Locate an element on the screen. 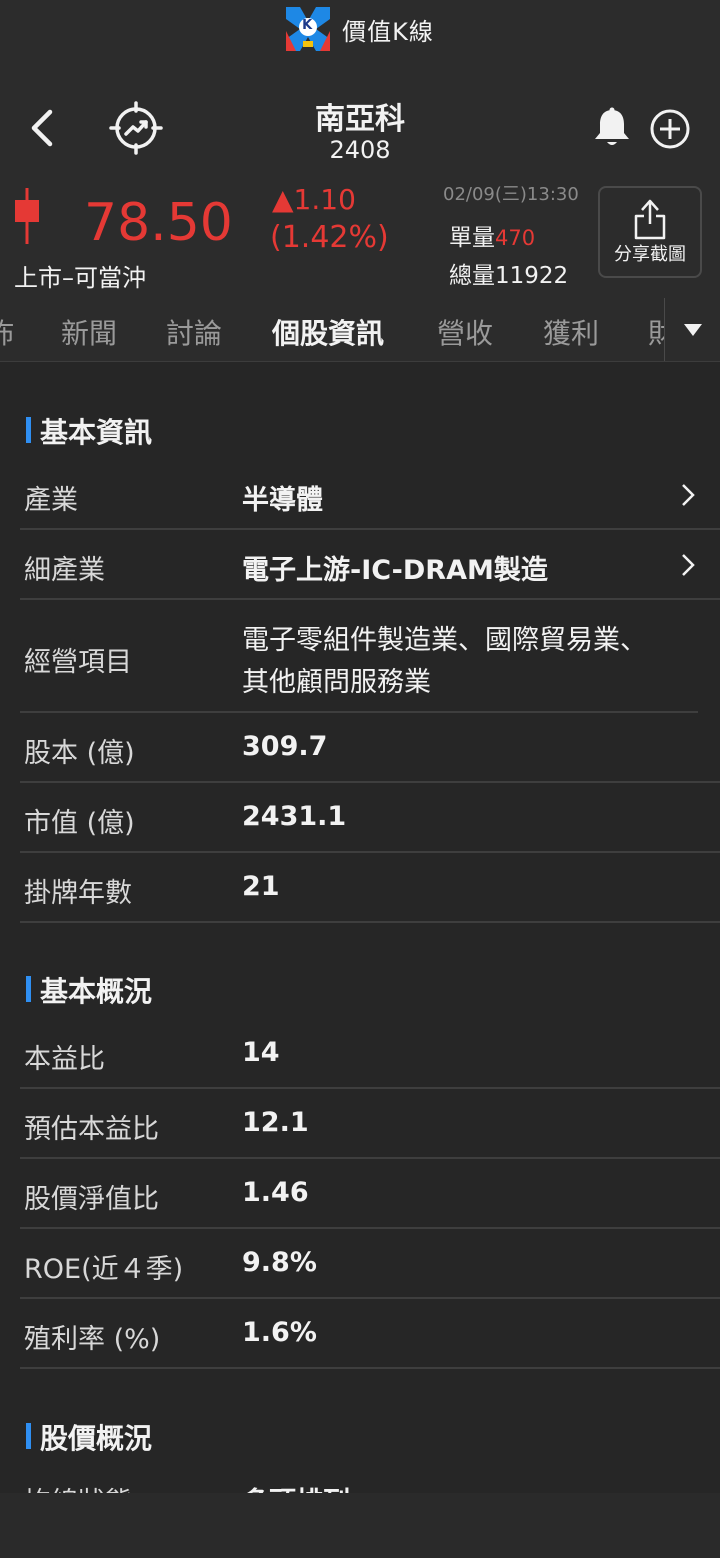 This screenshot has width=720, height=1558. app-logo-letter: K is located at coordinates (307, 25).